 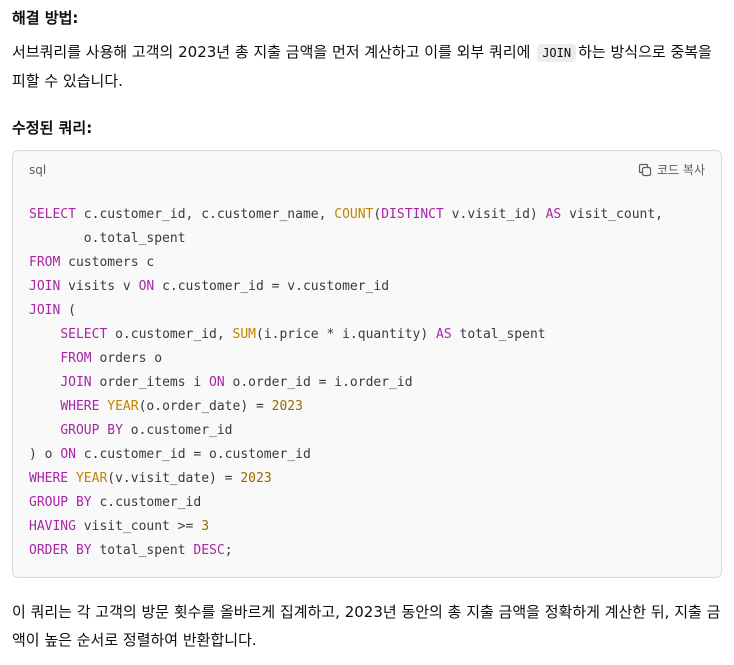 I want to click on code-token: o.order_id = i.order_id, so click(x=318, y=382).